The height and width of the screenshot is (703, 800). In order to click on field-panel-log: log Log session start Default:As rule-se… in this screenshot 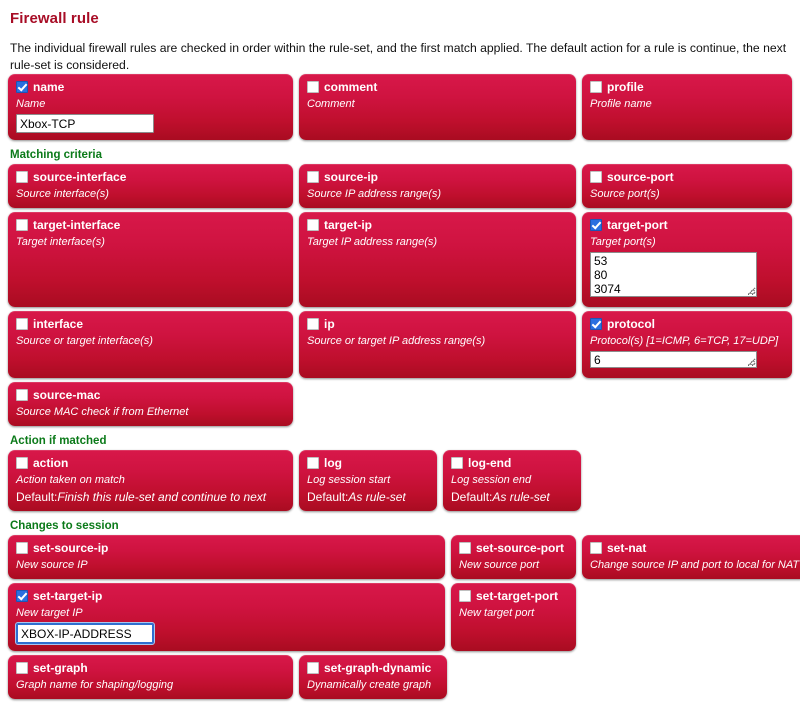, I will do `click(368, 480)`.